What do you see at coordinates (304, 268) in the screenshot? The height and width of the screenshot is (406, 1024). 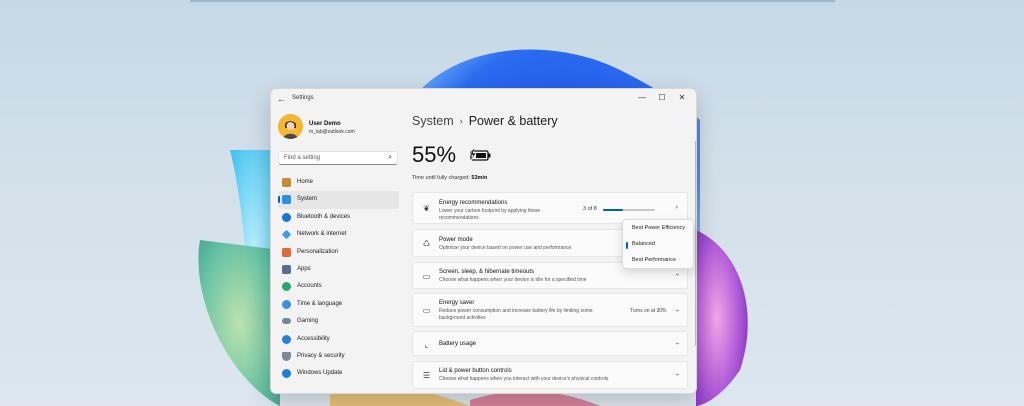 I see `sidebar-item-label: Apps` at bounding box center [304, 268].